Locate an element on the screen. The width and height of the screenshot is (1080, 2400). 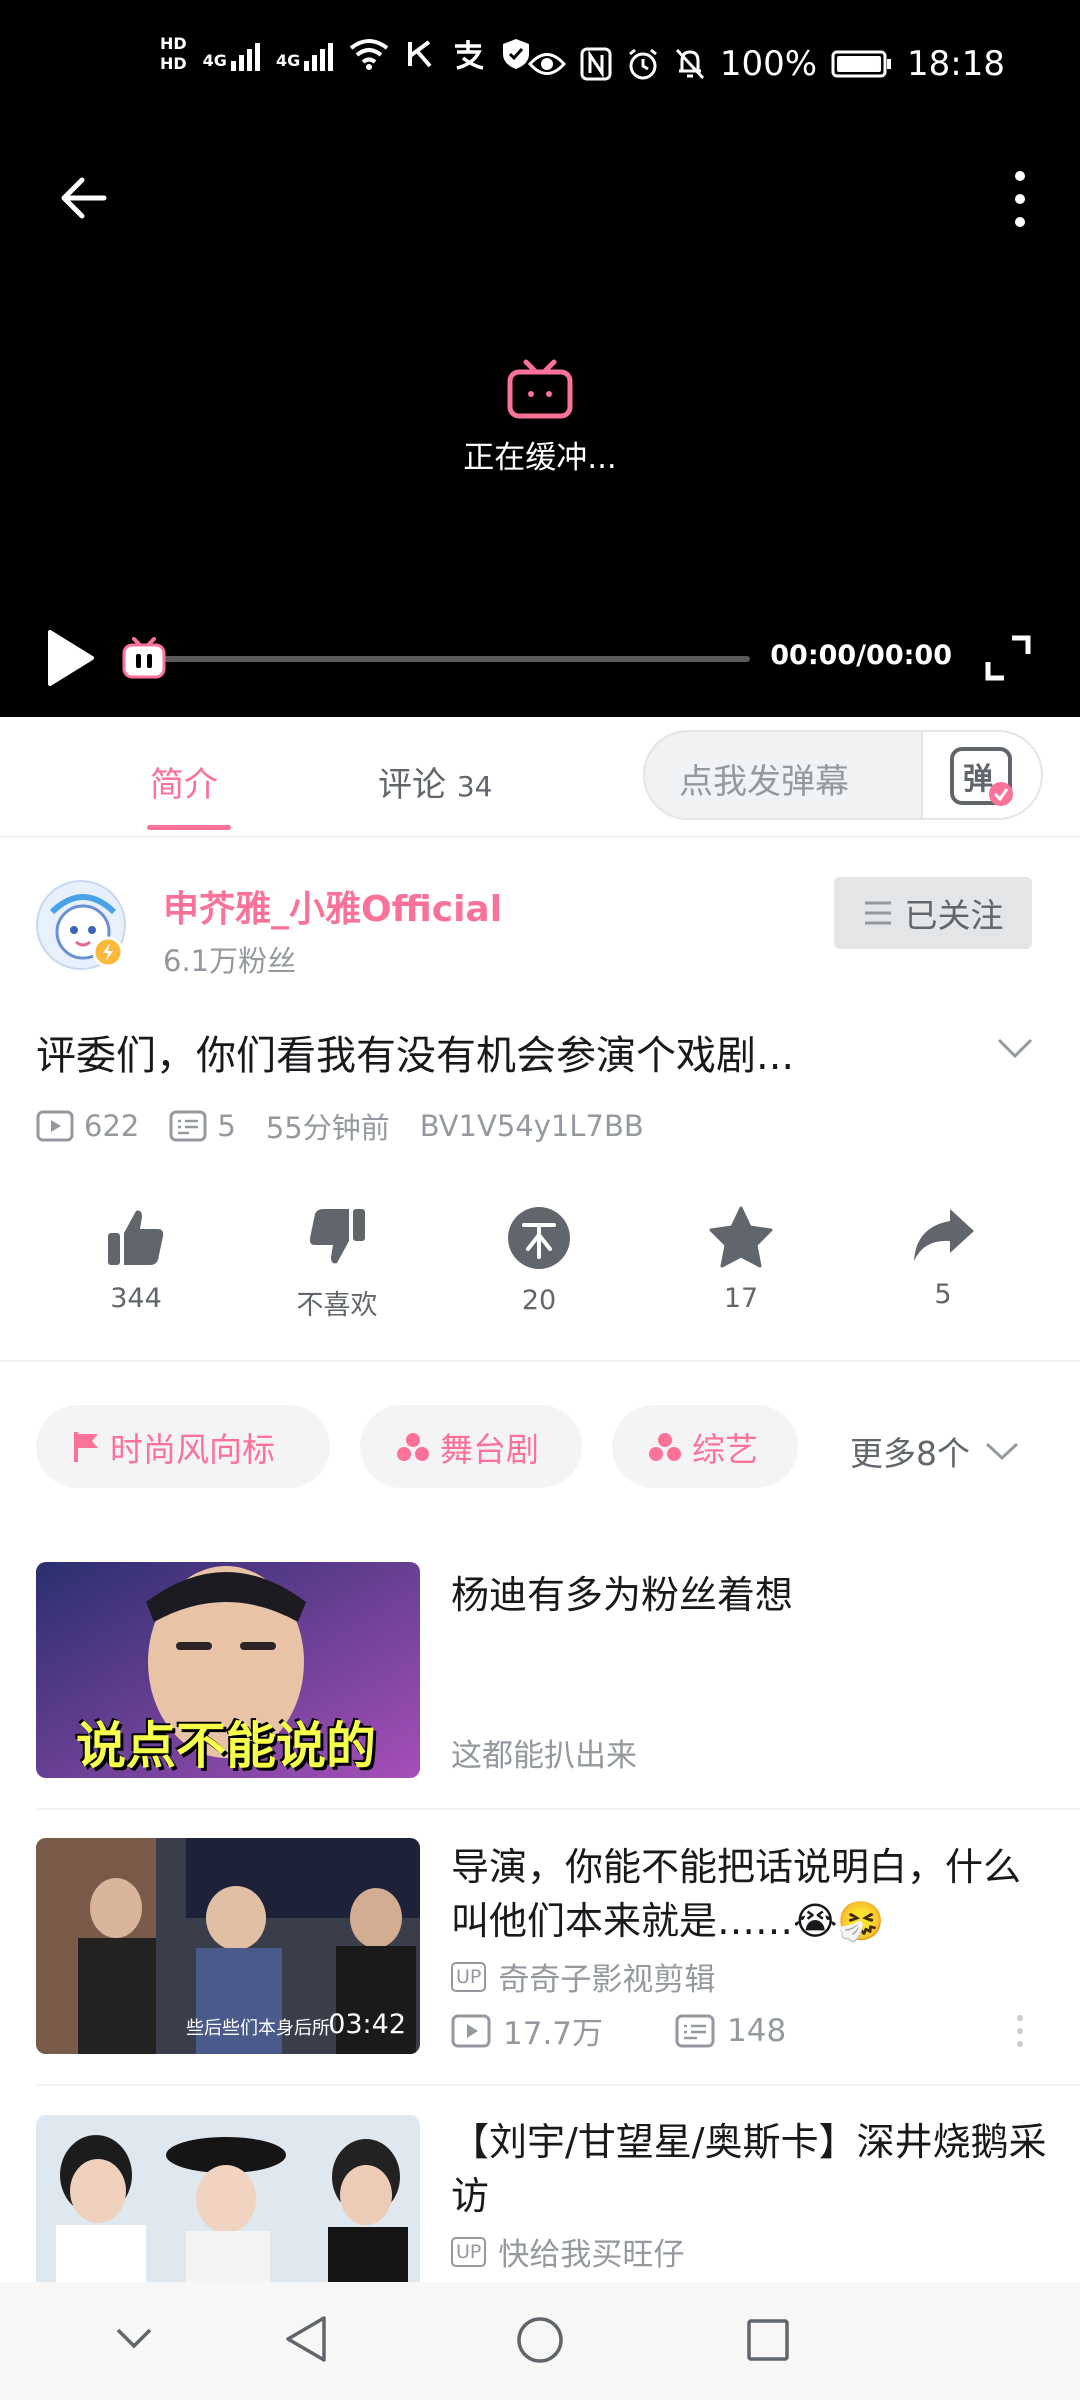
back-arrow-icon is located at coordinates (84, 198).